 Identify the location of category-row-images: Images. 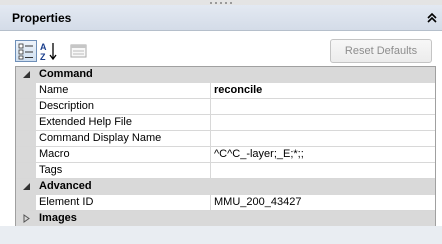
(225, 219).